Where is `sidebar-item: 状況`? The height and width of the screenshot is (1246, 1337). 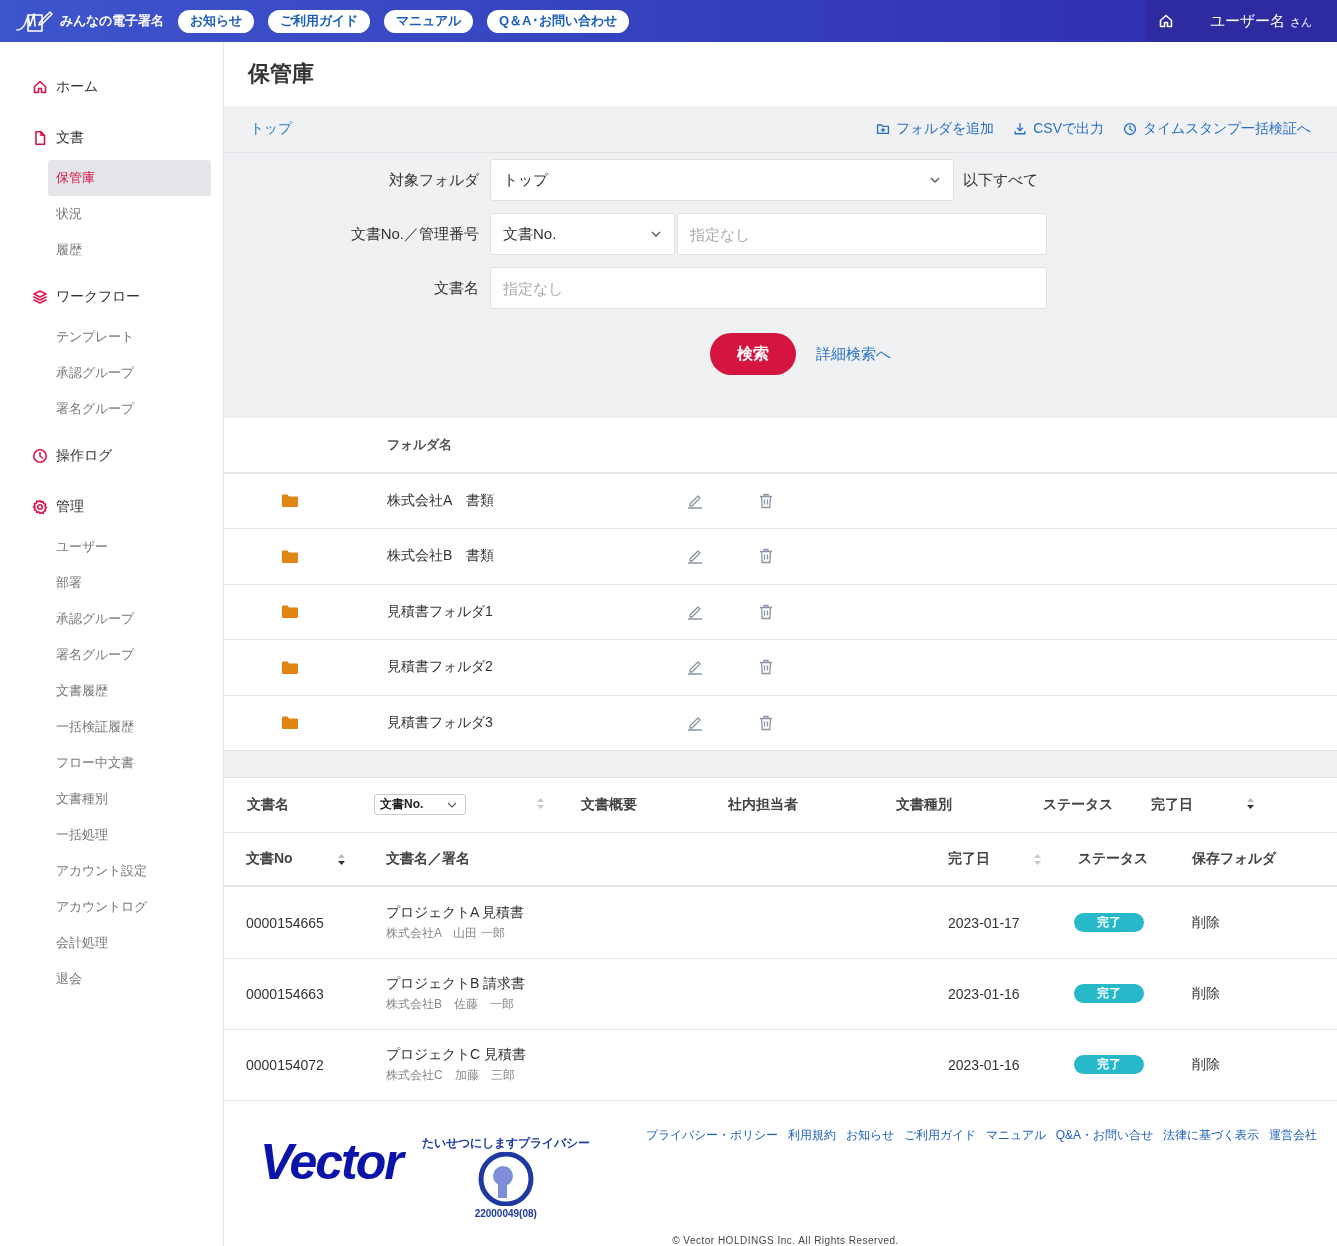
sidebar-item: 状況 is located at coordinates (129, 214).